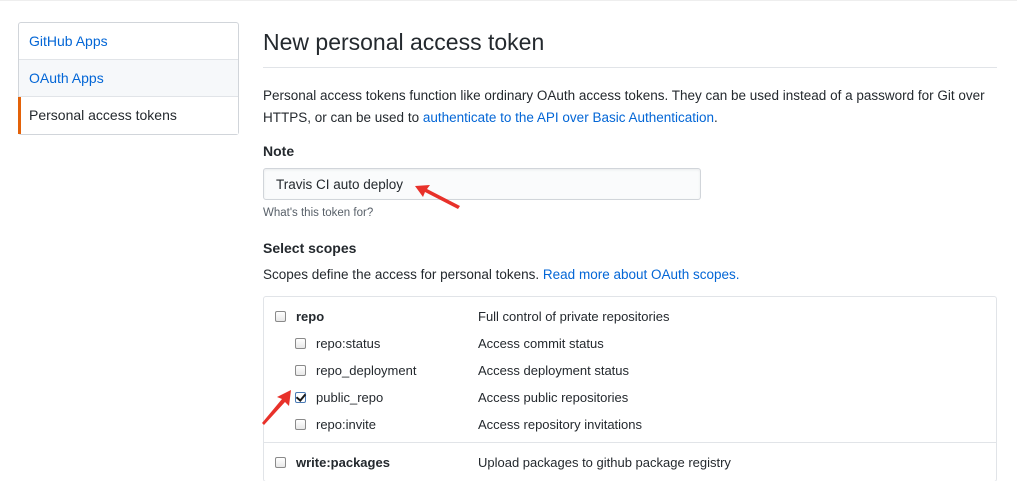 The height and width of the screenshot is (481, 1017). I want to click on scope-name-public-repo: public_repo, so click(350, 397).